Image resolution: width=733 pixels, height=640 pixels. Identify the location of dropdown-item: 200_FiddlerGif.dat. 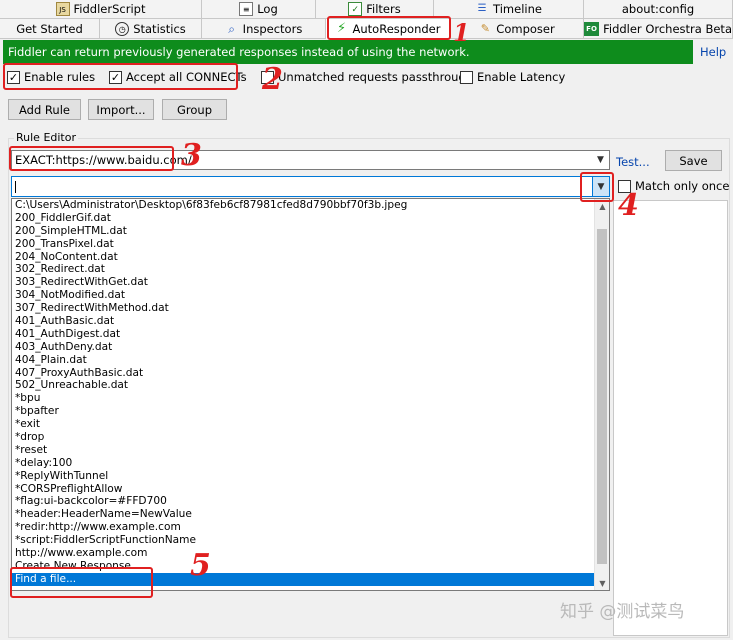
(303, 218).